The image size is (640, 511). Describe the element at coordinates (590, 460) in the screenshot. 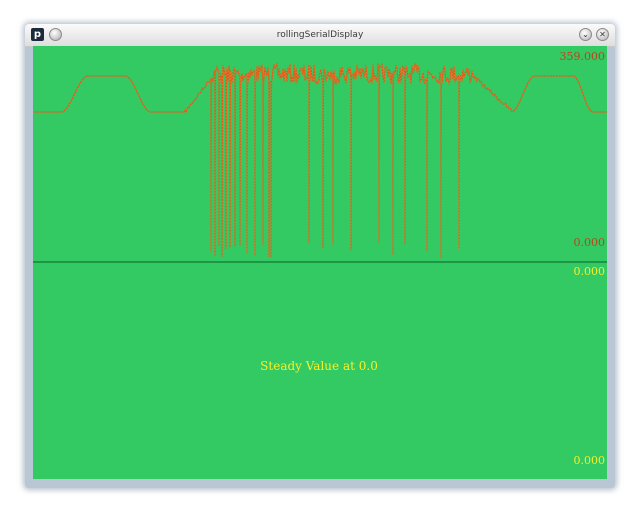

I see `bottom-graph-min-label: 0.000` at that location.